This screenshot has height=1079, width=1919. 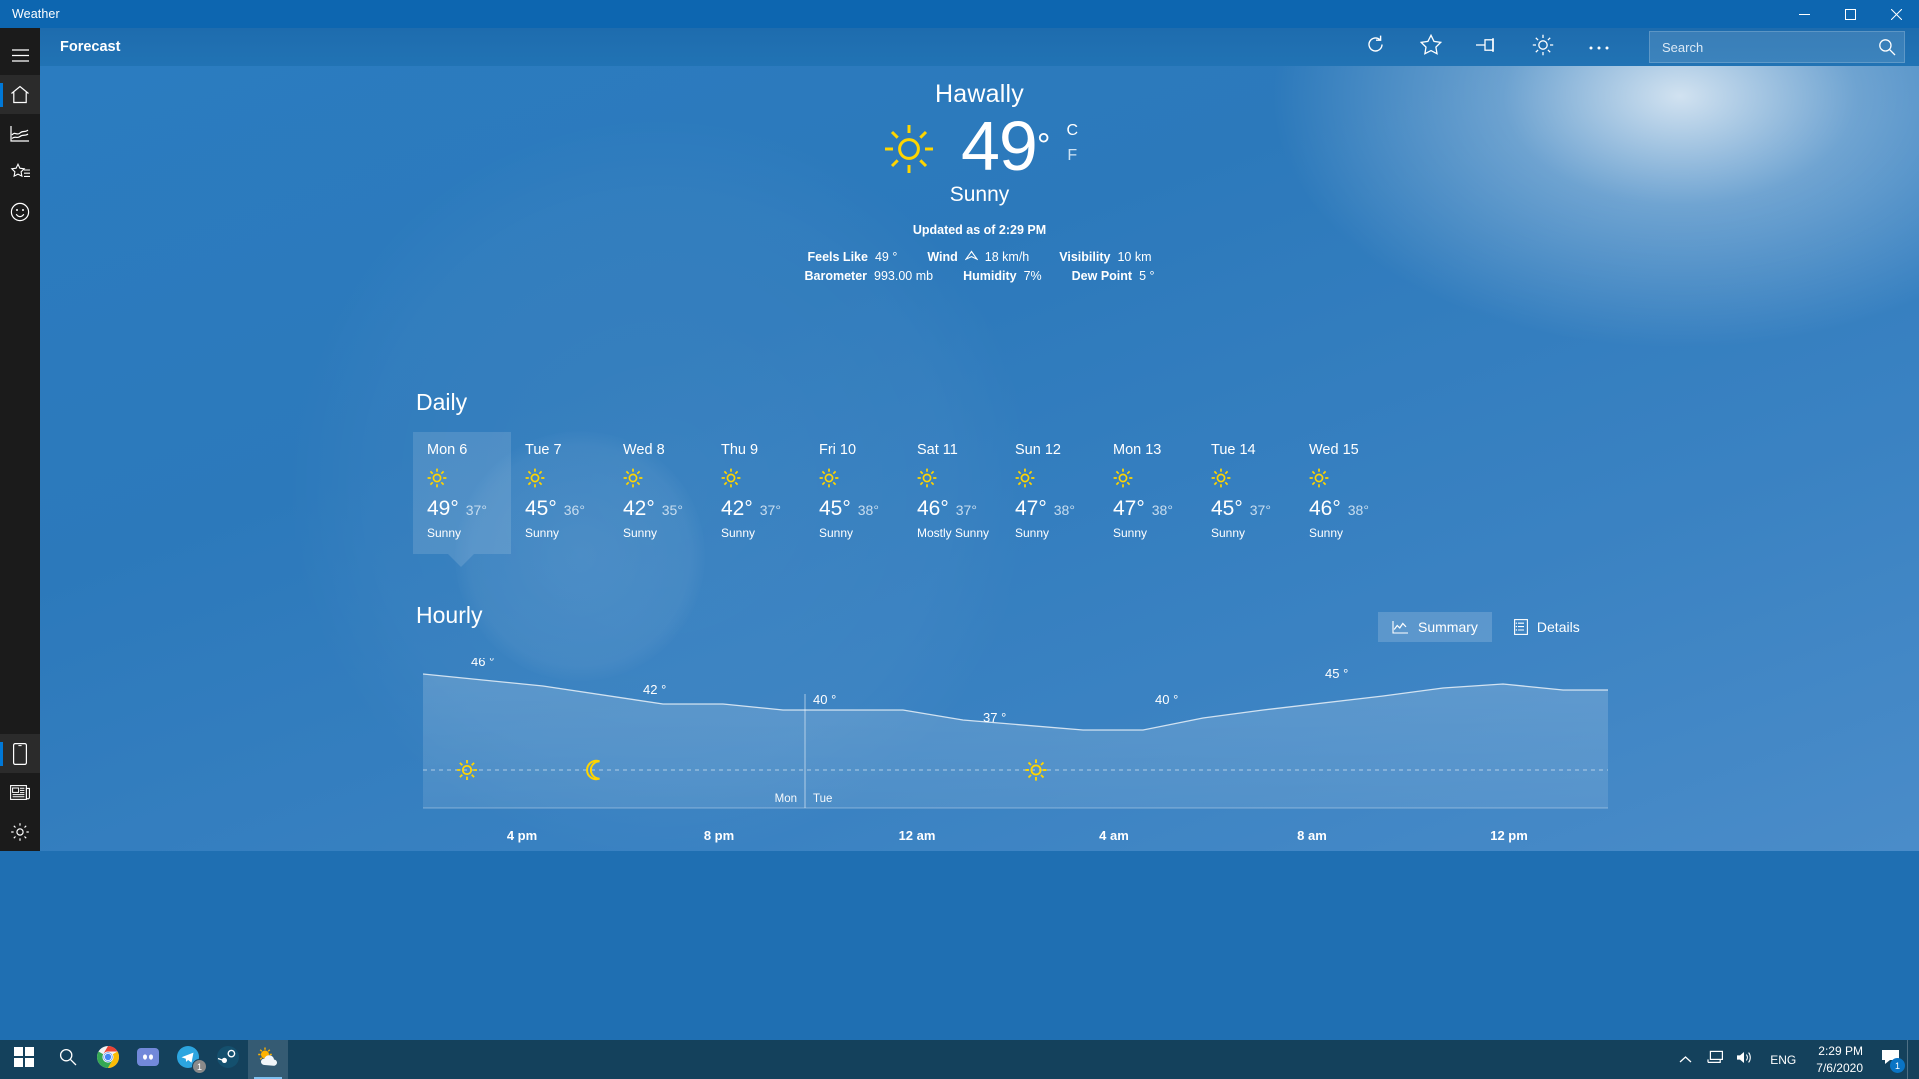 What do you see at coordinates (1344, 493) in the screenshot?
I see `daily-card: Wed 15 46° 38° Sunny` at bounding box center [1344, 493].